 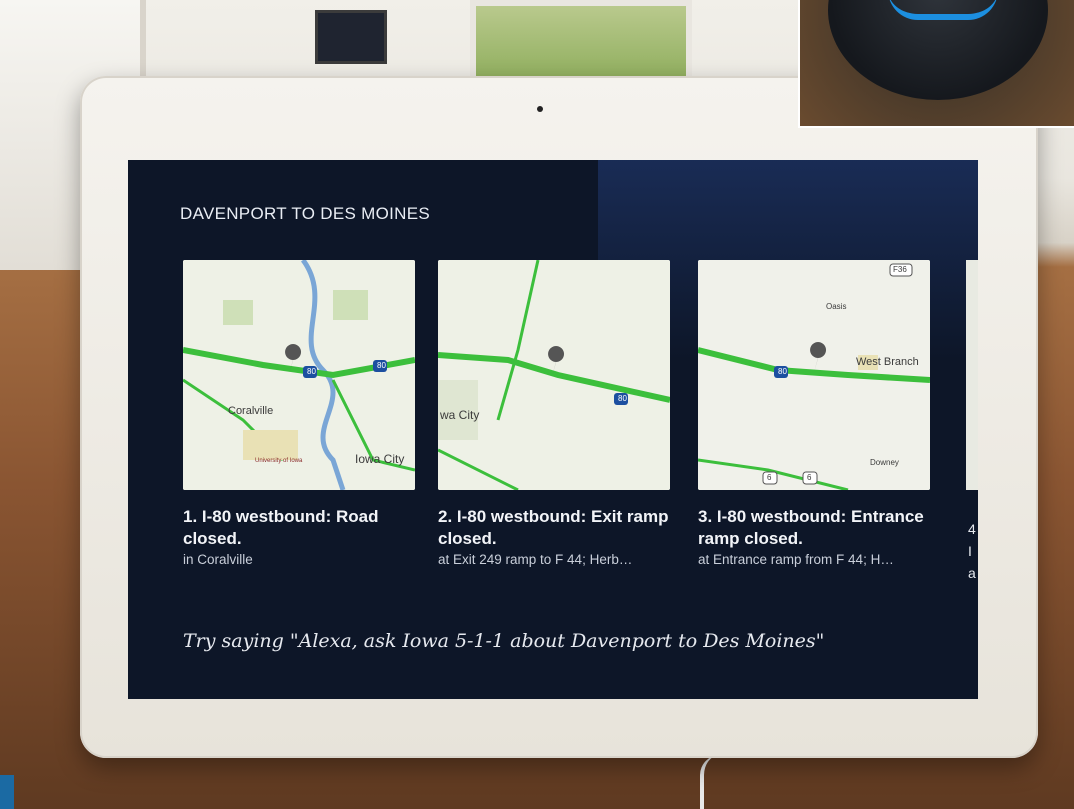 What do you see at coordinates (884, 462) in the screenshot?
I see `map-label: Downey` at bounding box center [884, 462].